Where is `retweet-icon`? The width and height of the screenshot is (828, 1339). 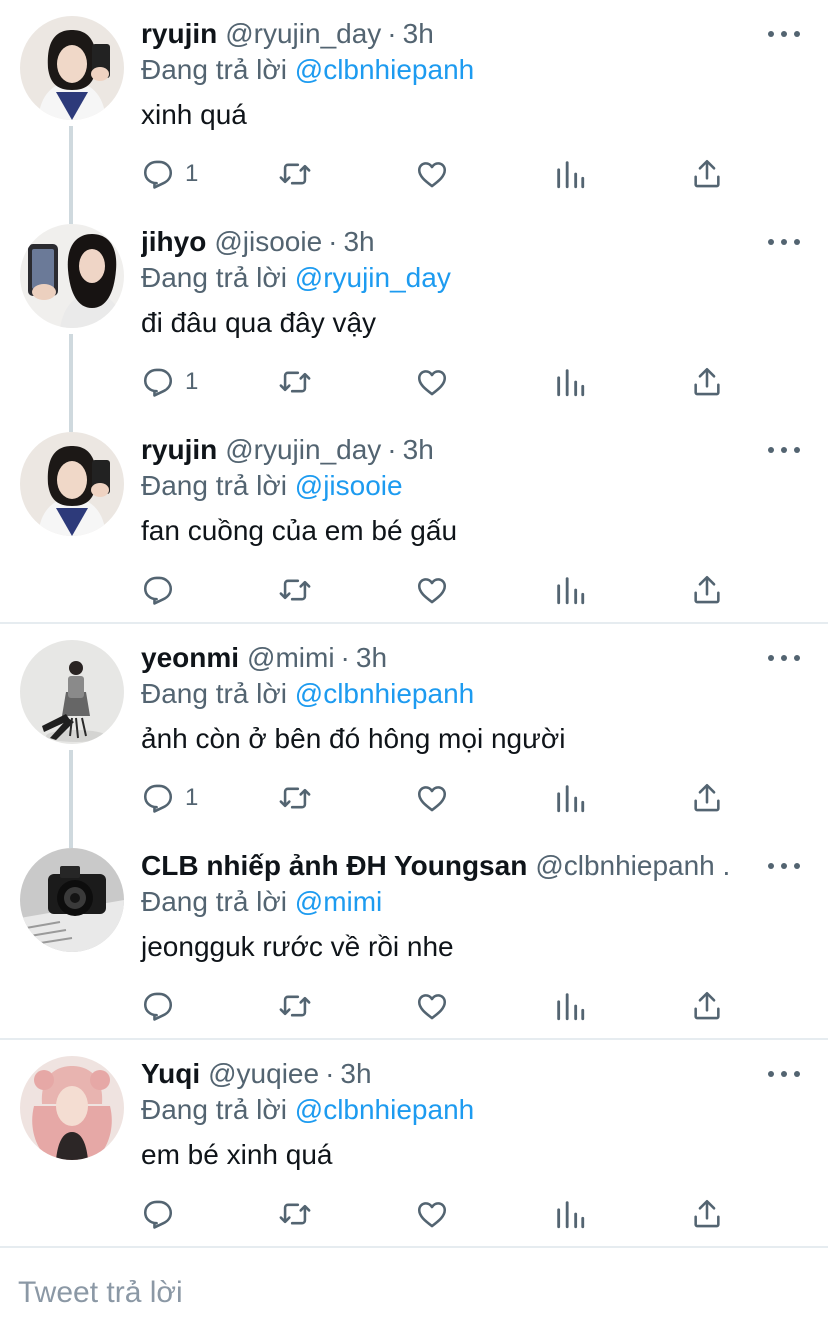 retweet-icon is located at coordinates (295, 798).